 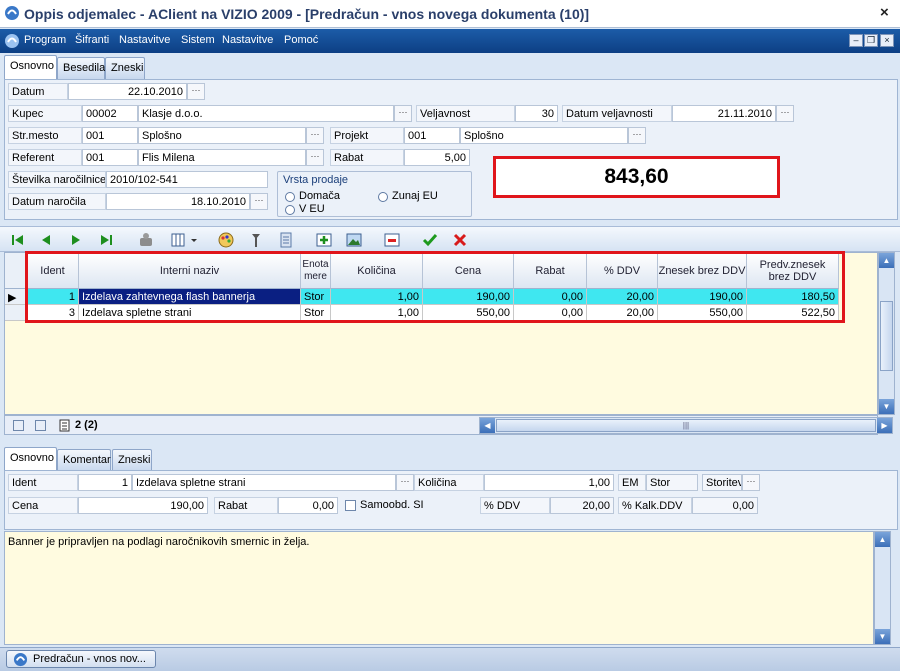 I want to click on detail-em-lookup-button: ···, so click(x=751, y=482).